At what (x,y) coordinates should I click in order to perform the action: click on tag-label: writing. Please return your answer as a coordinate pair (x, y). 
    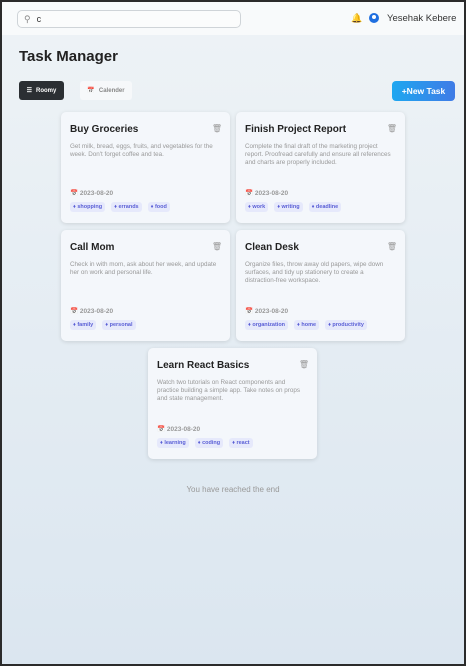
    Looking at the image, I should click on (290, 207).